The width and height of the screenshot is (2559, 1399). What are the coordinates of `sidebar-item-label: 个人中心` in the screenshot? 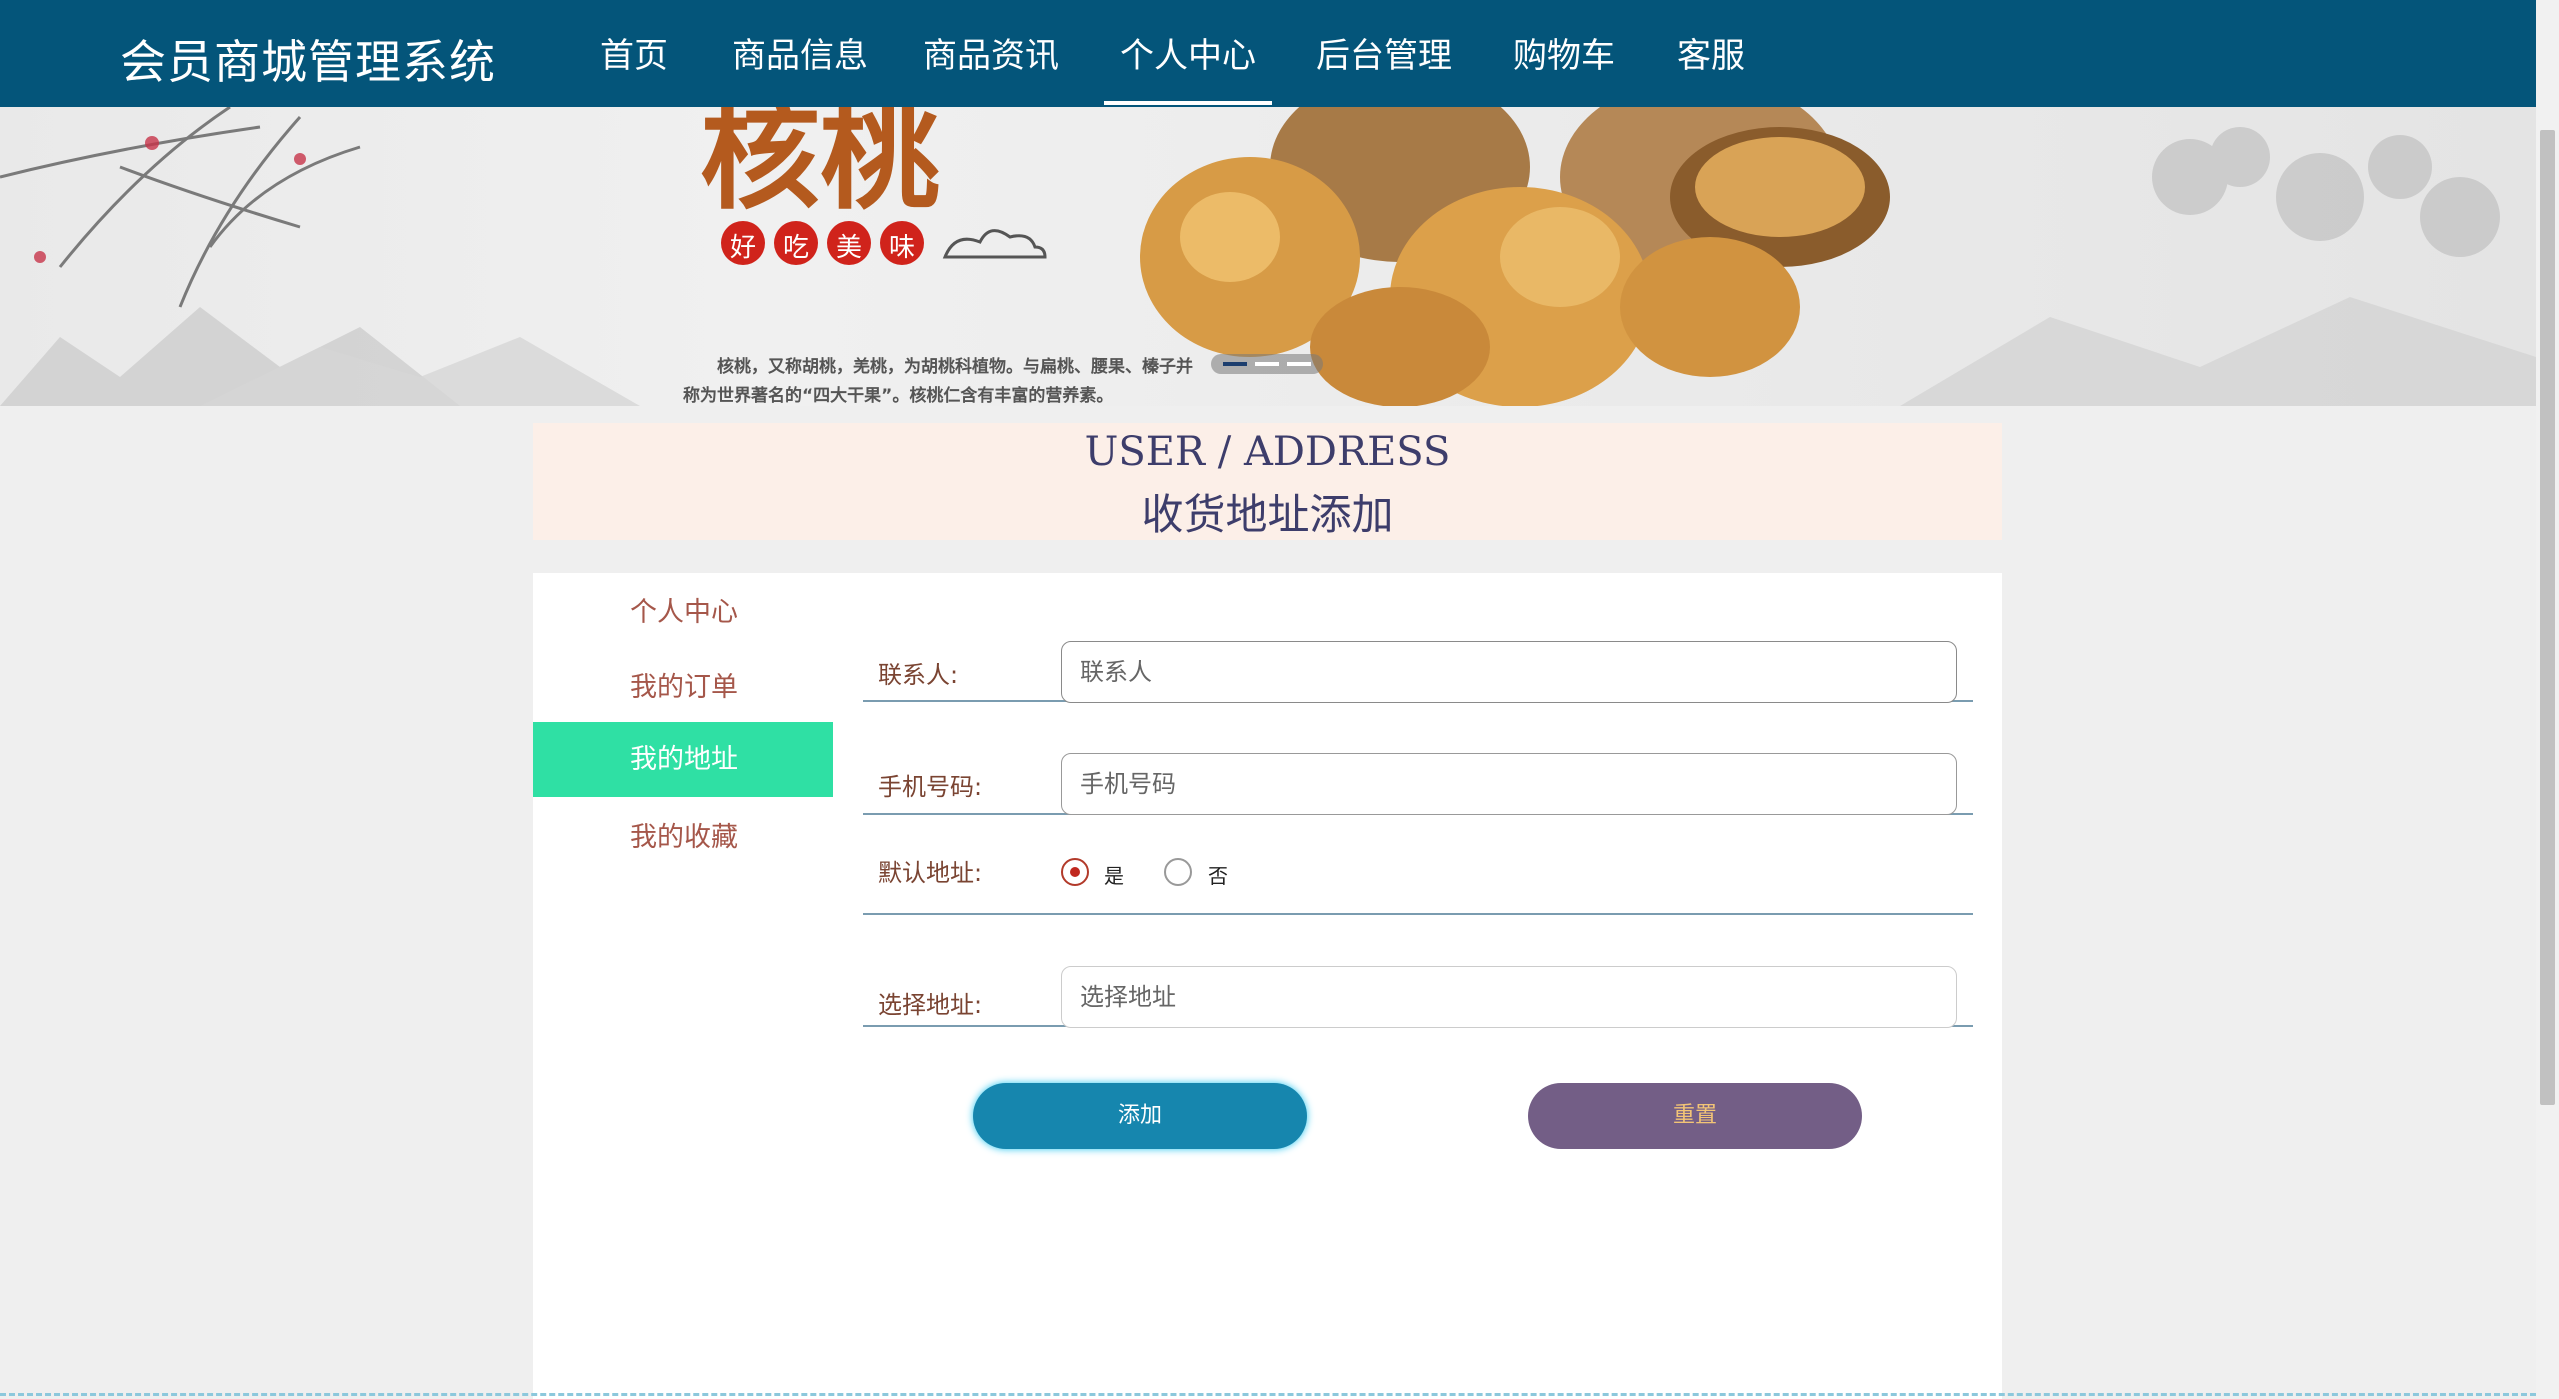 It's located at (684, 612).